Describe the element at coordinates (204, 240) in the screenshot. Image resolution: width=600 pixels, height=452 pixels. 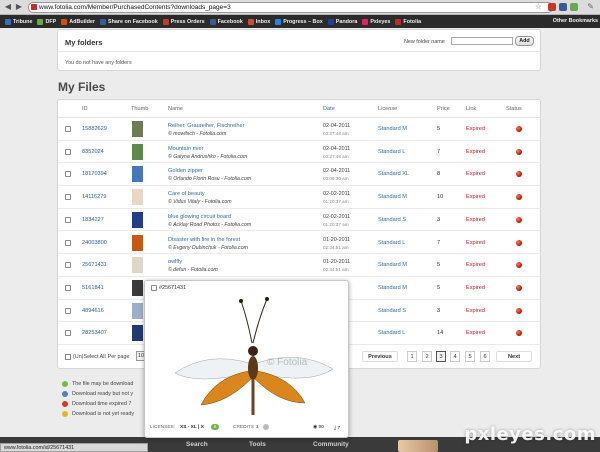
I see `file-title-link: Disaster with fire in the forest` at that location.